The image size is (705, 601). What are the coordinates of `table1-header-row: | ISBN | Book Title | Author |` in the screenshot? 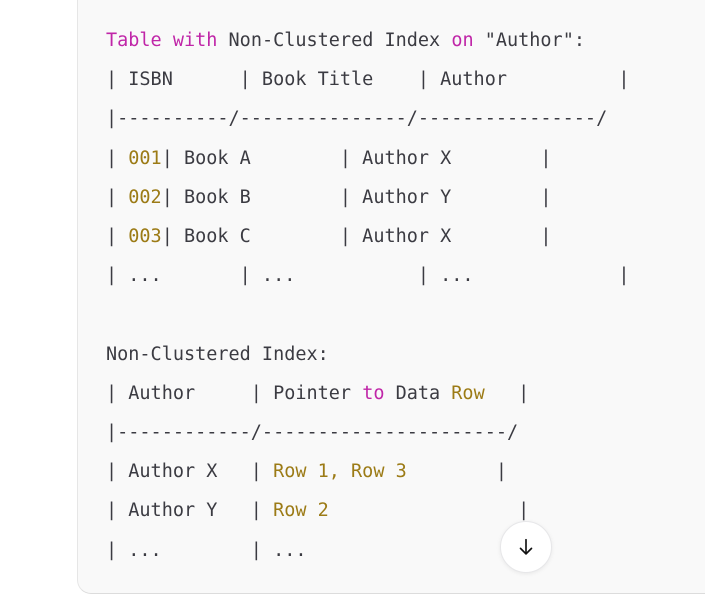 It's located at (368, 80).